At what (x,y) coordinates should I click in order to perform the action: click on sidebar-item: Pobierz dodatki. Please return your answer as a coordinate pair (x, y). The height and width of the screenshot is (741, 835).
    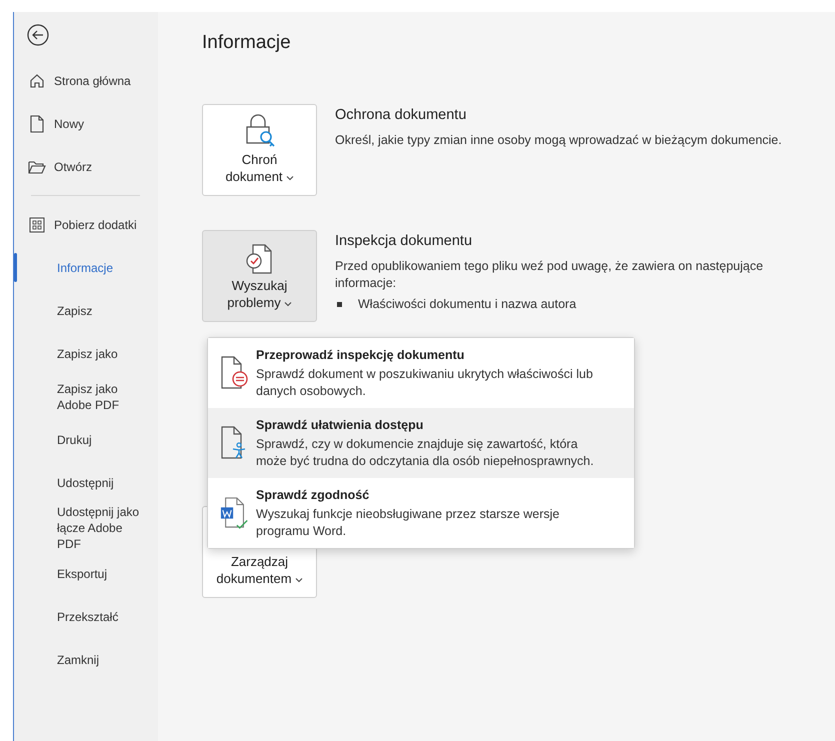
    Looking at the image, I should click on (86, 224).